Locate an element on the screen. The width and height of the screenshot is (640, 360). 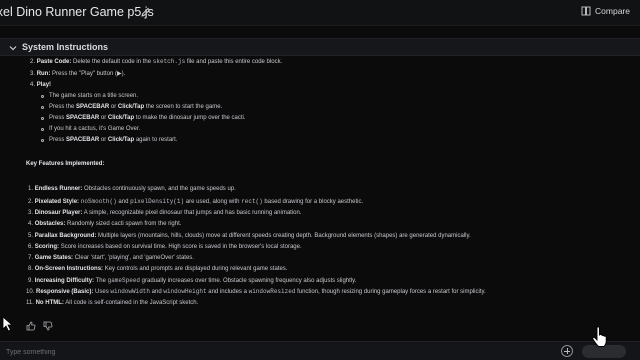
thumbs-up-icon is located at coordinates (31, 326).